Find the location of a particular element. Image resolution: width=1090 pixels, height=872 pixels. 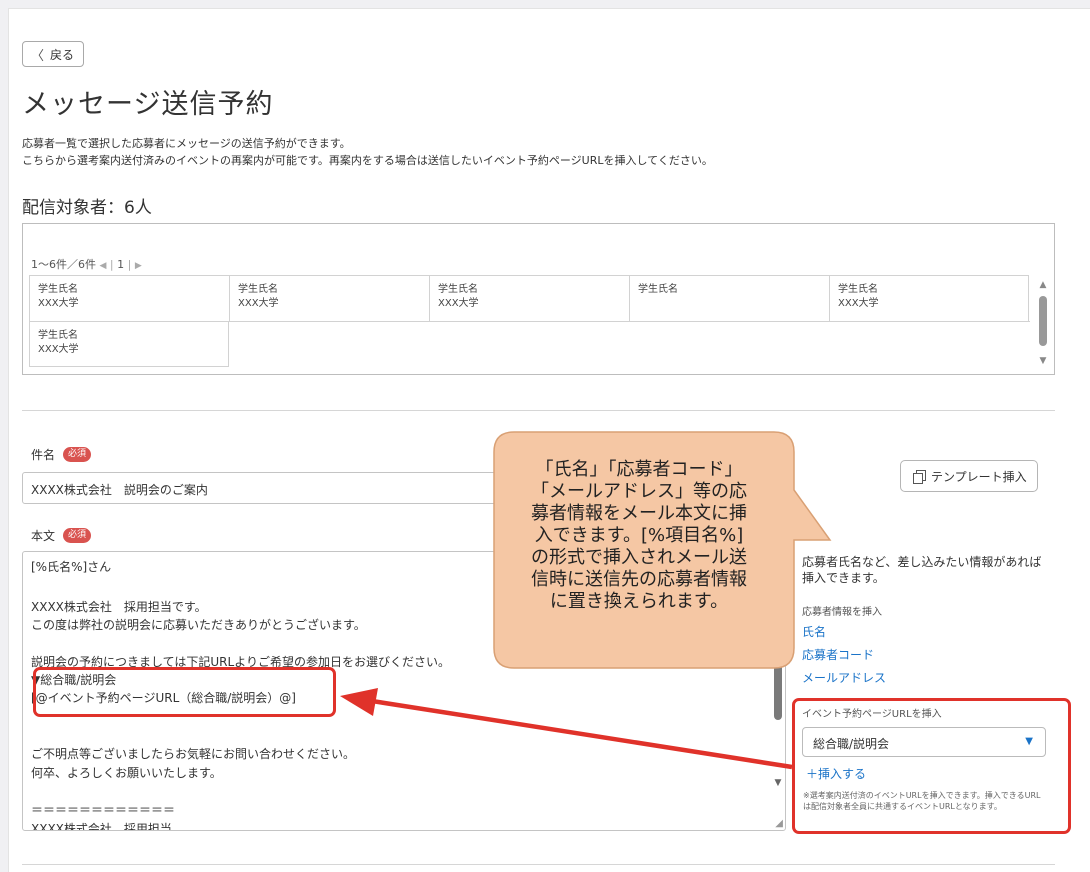

grid-line is located at coordinates (629, 321).